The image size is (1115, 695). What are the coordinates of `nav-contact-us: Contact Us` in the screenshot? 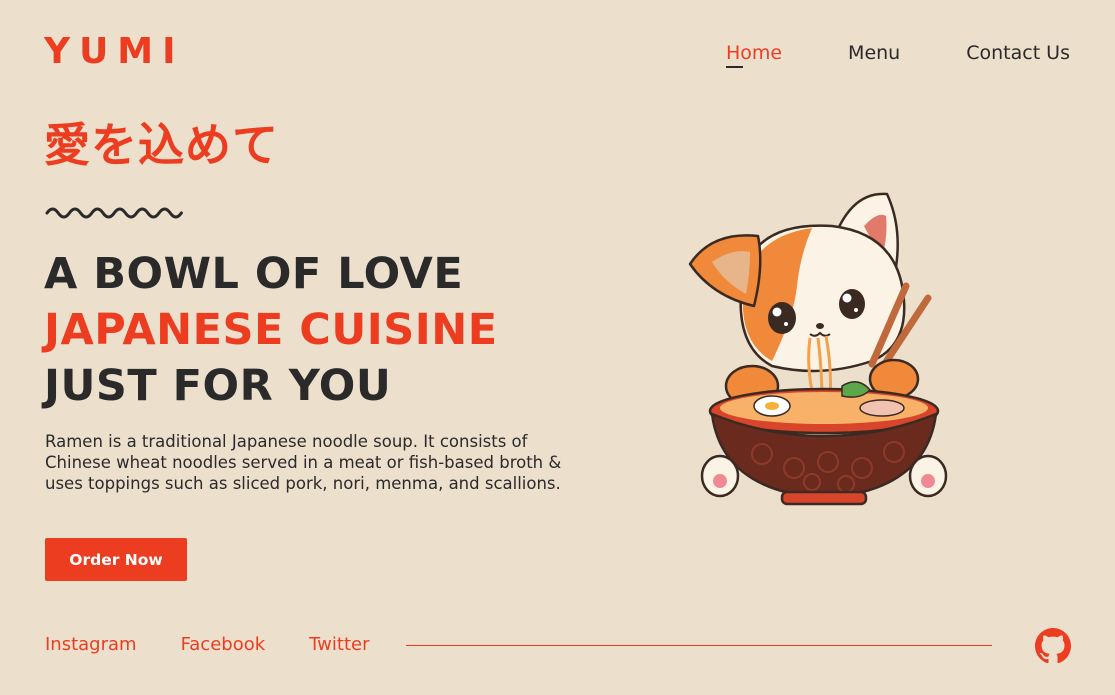 It's located at (1018, 53).